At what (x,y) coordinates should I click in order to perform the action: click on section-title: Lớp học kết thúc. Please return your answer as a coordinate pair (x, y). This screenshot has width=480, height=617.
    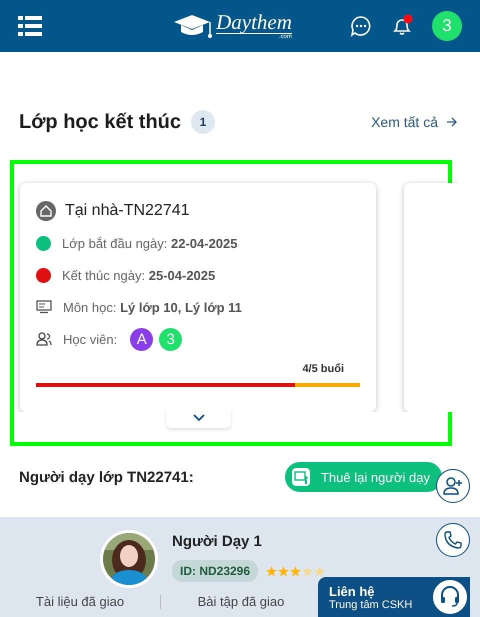
    Looking at the image, I should click on (100, 122).